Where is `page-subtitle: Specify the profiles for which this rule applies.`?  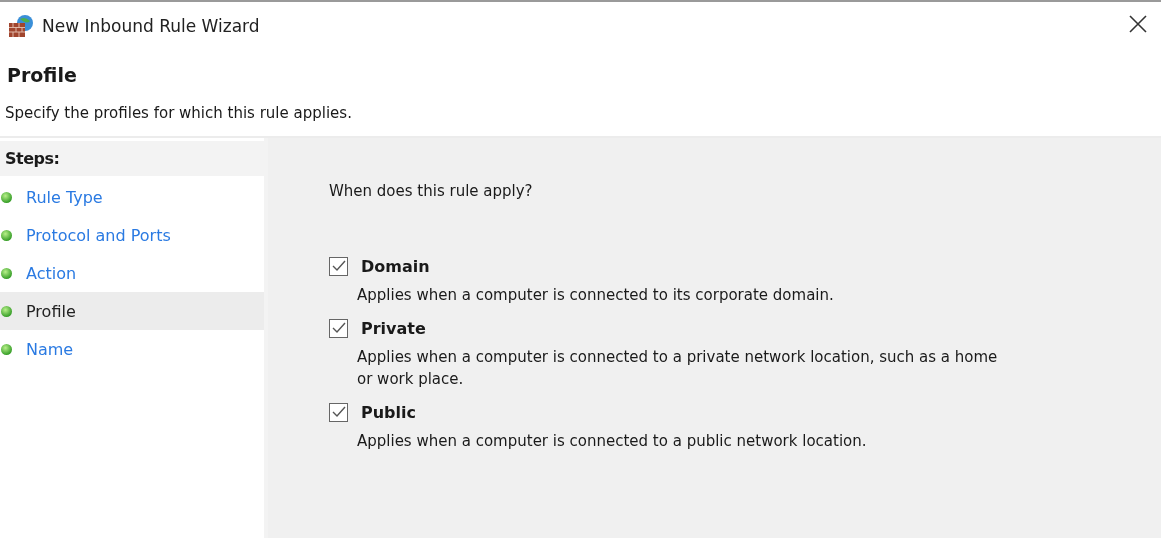
page-subtitle: Specify the profiles for which this rule applies. is located at coordinates (178, 113).